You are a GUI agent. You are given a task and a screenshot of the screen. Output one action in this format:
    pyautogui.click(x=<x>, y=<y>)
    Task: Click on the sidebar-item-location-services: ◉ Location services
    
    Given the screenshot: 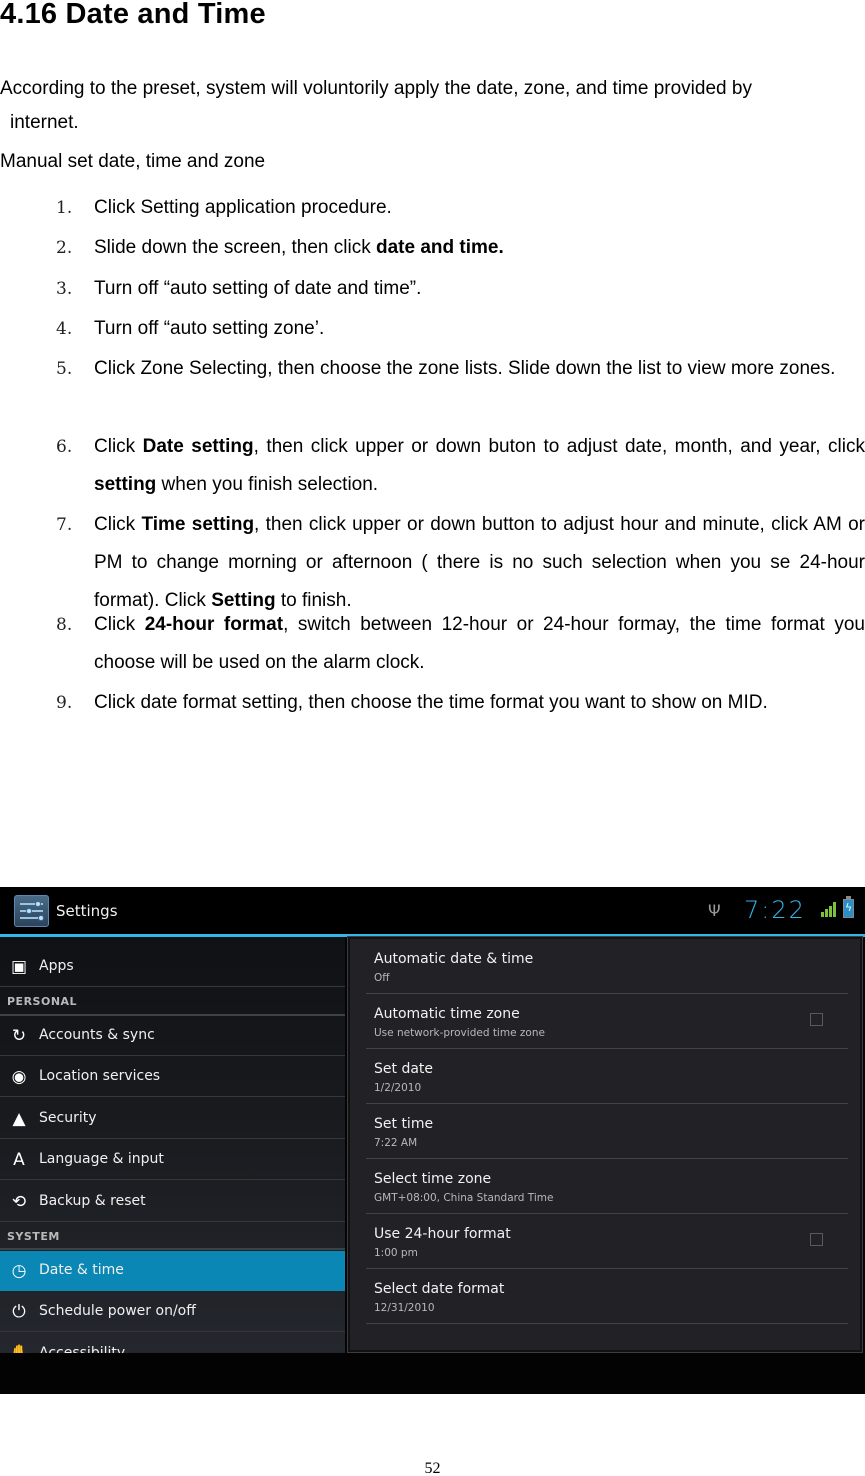 What is the action you would take?
    pyautogui.click(x=172, y=1077)
    